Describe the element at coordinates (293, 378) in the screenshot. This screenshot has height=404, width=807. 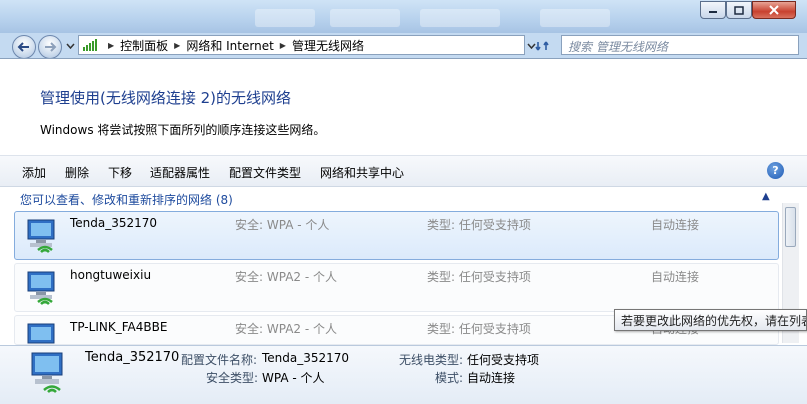
I see `security-type-value: WPA - 个人` at that location.